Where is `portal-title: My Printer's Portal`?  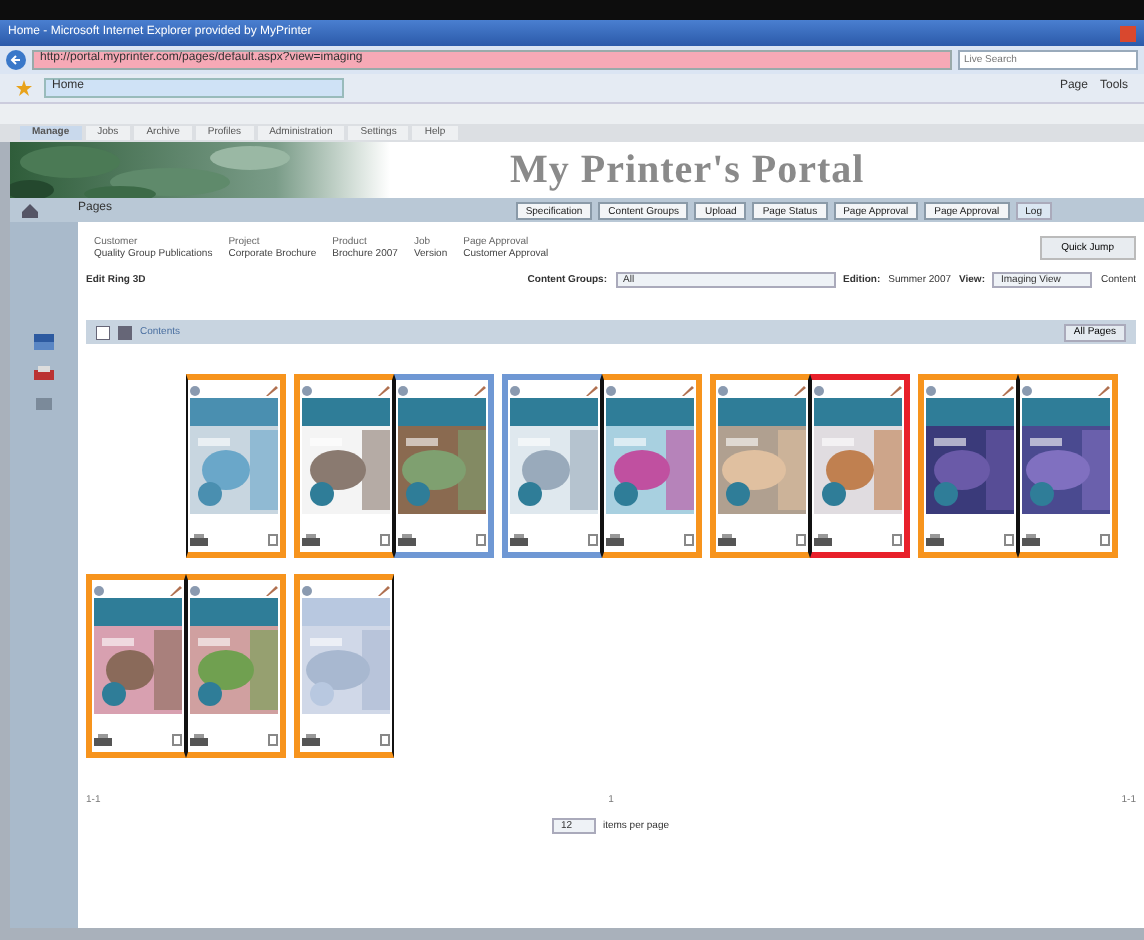
portal-title: My Printer's Portal is located at coordinates (687, 170).